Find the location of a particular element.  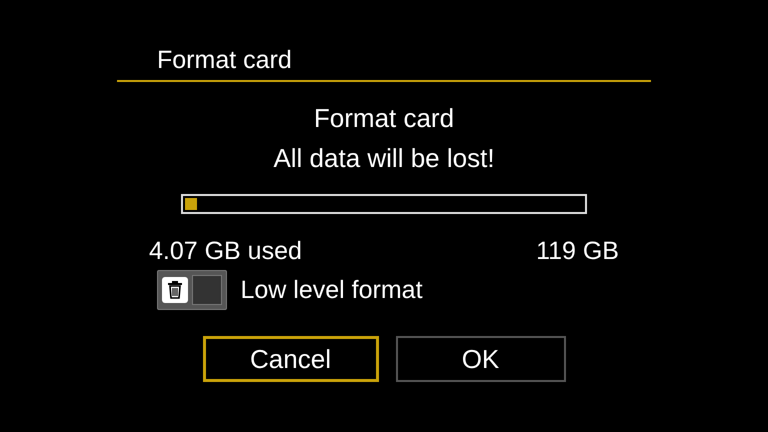

screen-title: Format card is located at coordinates (224, 60).